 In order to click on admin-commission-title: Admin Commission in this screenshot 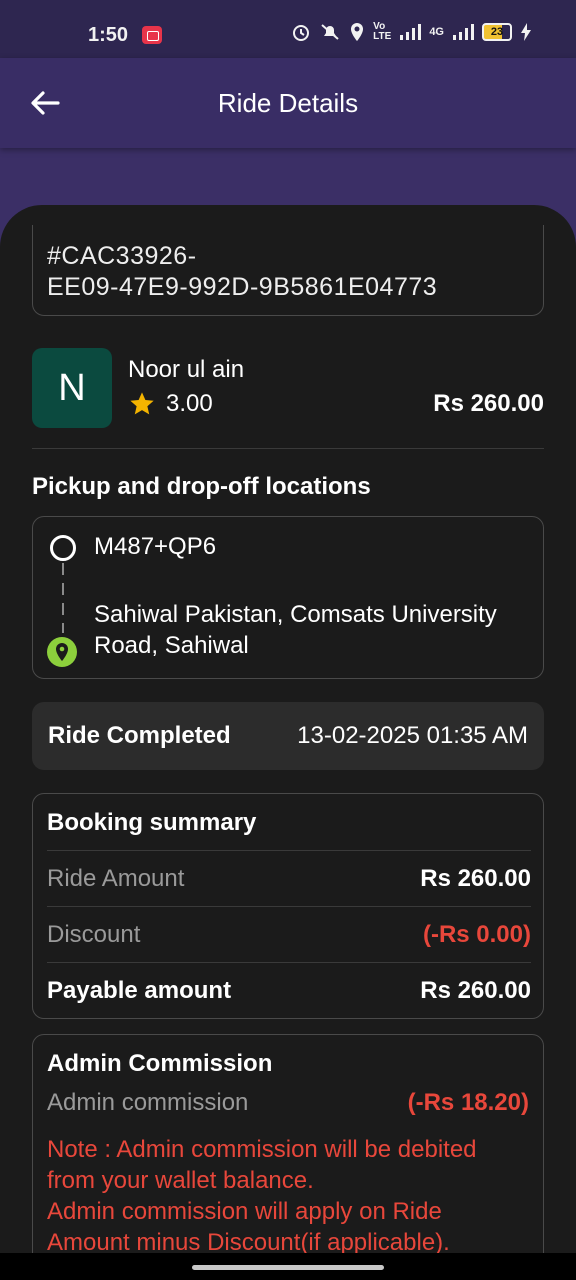, I will do `click(160, 1063)`.